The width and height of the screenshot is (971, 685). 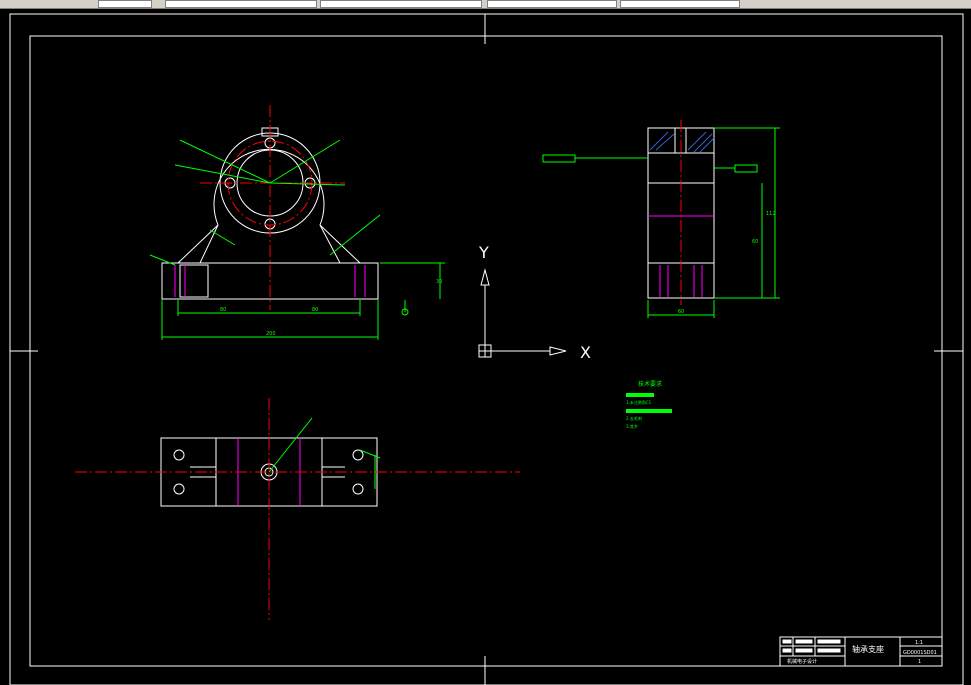 I want to click on dim-front-half-left: 80, so click(x=223, y=310).